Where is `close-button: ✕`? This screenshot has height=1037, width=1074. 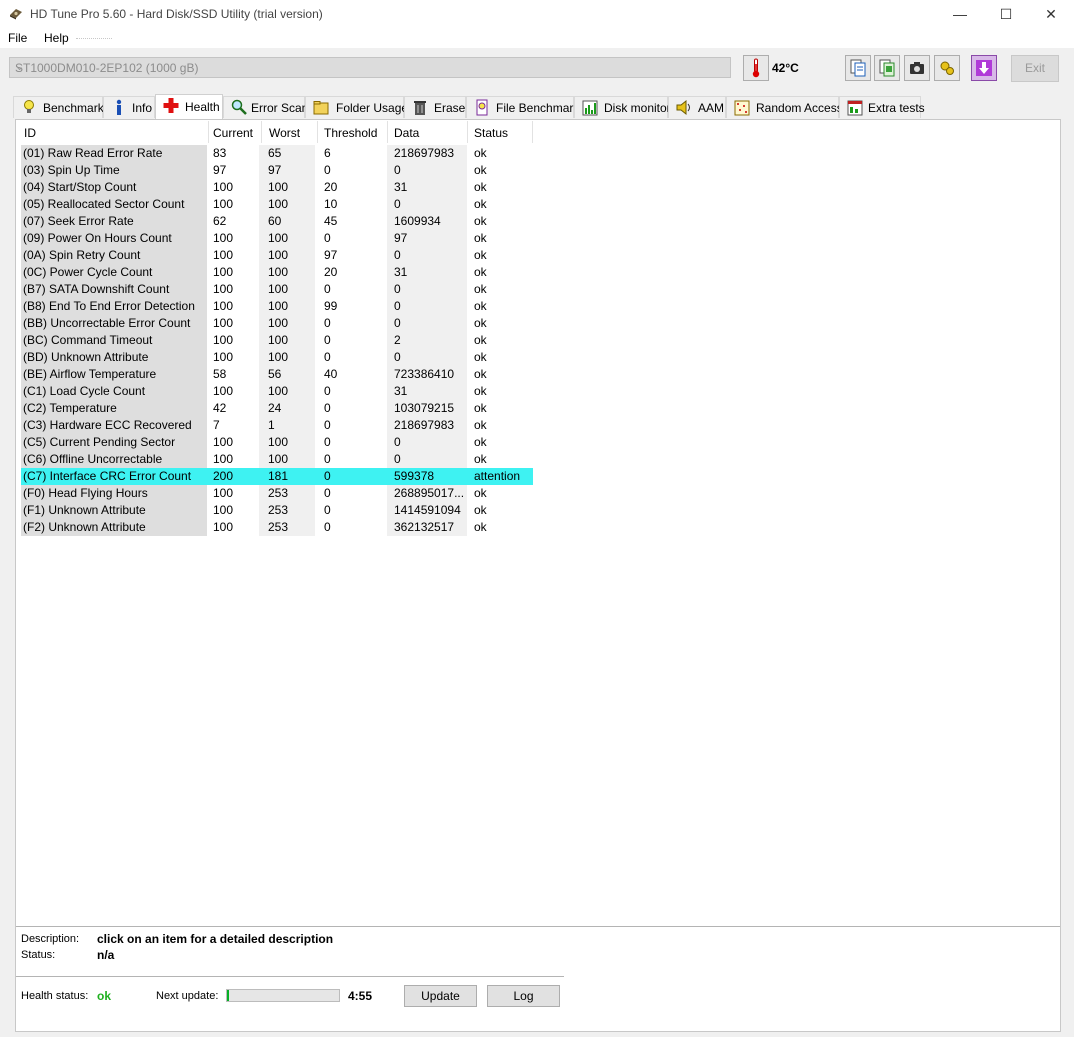
close-button: ✕ is located at coordinates (1051, 14).